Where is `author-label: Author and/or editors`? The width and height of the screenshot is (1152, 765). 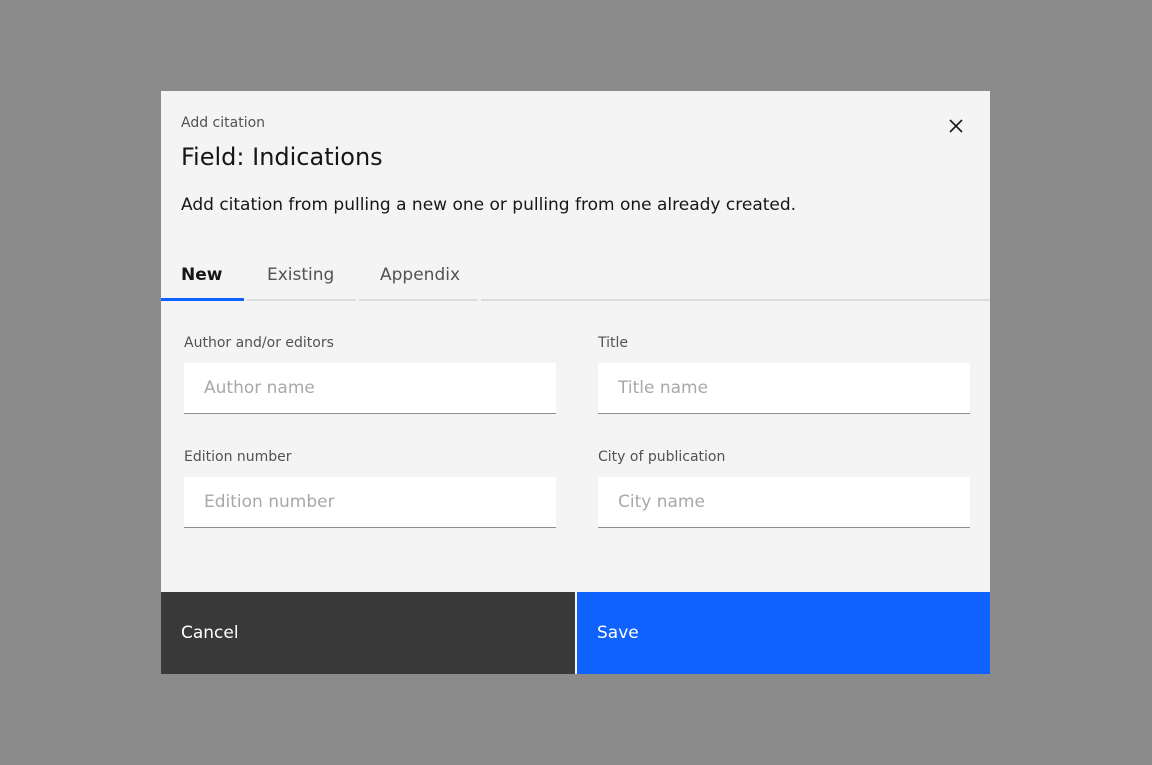
author-label: Author and/or editors is located at coordinates (259, 343).